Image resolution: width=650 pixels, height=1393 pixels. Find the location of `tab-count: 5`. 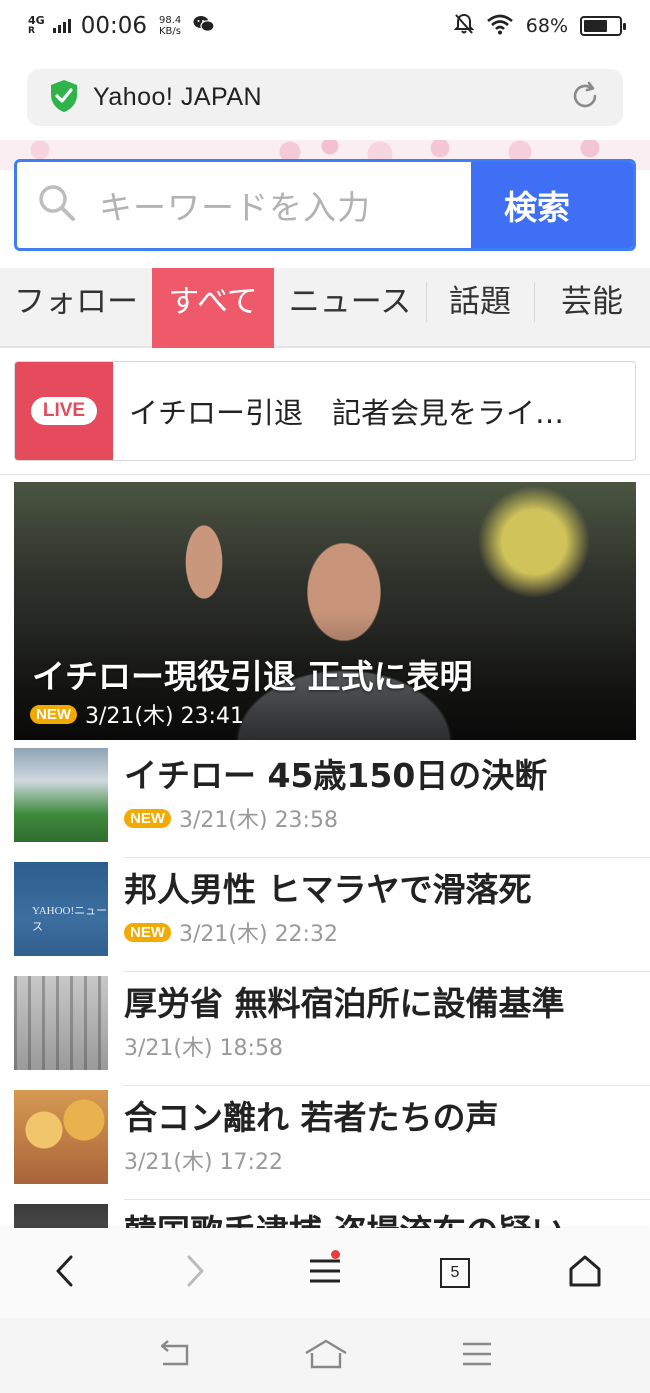

tab-count: 5 is located at coordinates (455, 1273).